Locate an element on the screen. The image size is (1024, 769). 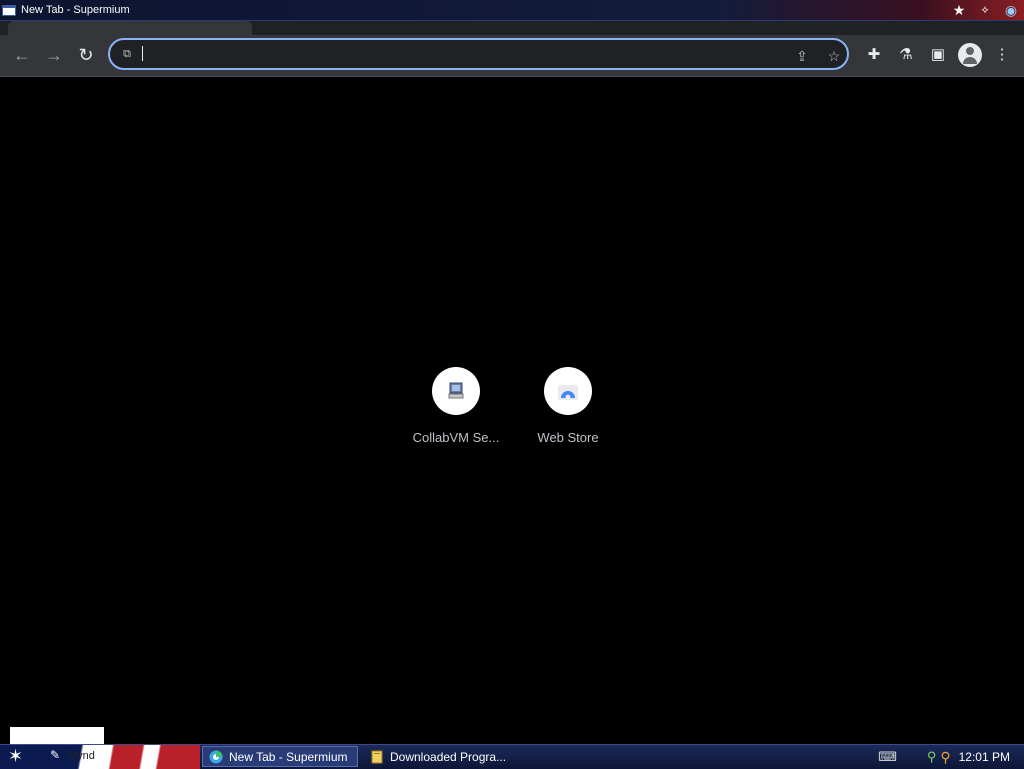
back-button: ← is located at coordinates (22, 55).